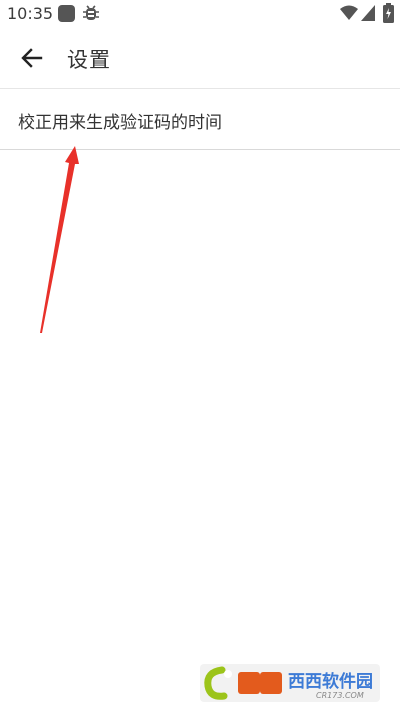 The height and width of the screenshot is (712, 400). What do you see at coordinates (91, 12) in the screenshot?
I see `bug-icon` at bounding box center [91, 12].